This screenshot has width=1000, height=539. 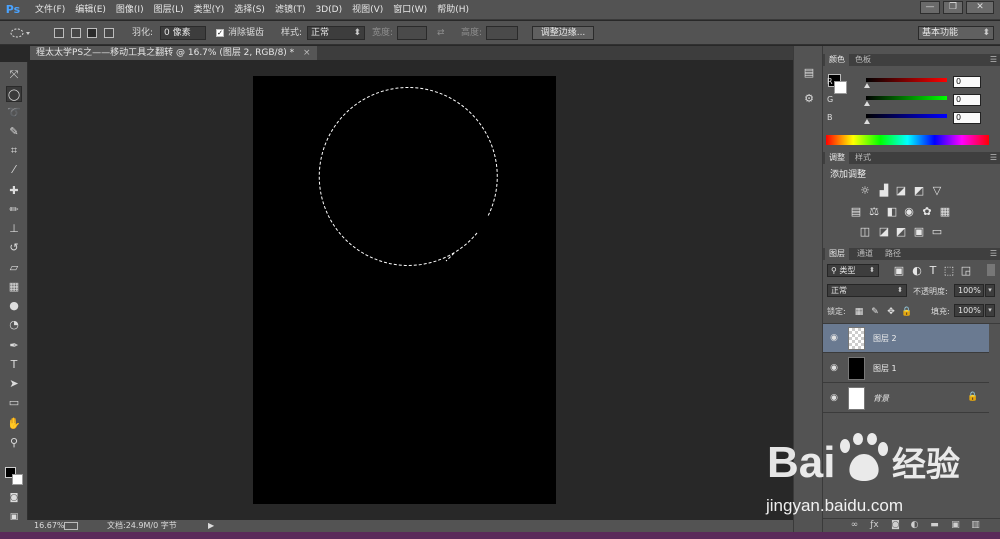 What do you see at coordinates (441, 33) in the screenshot?
I see `swap-icon: ⇄` at bounding box center [441, 33].